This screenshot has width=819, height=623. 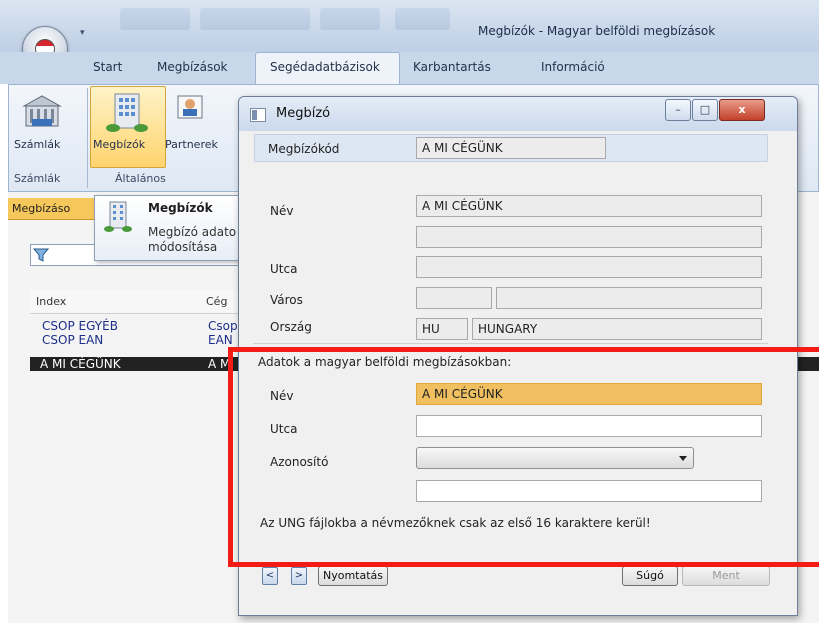 I want to click on cell-index: CSOP EAN, so click(x=73, y=340).